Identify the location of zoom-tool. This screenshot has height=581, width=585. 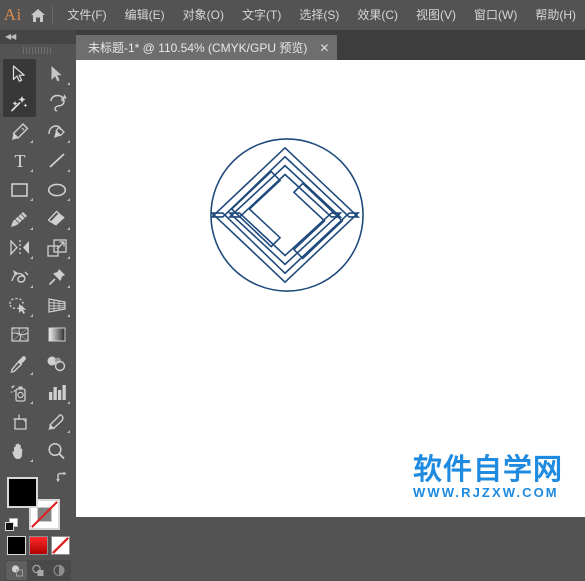
(56, 450).